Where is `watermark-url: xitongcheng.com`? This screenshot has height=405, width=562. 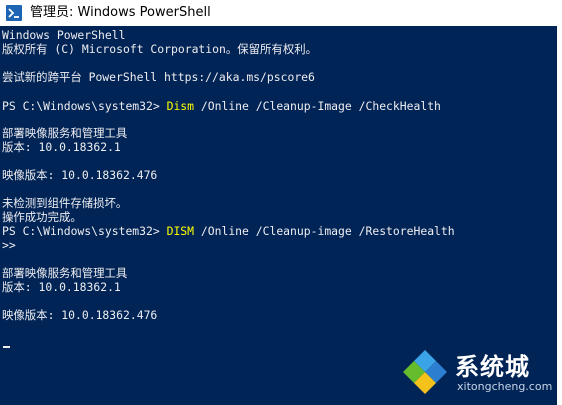 watermark-url: xitongcheng.com is located at coordinates (505, 386).